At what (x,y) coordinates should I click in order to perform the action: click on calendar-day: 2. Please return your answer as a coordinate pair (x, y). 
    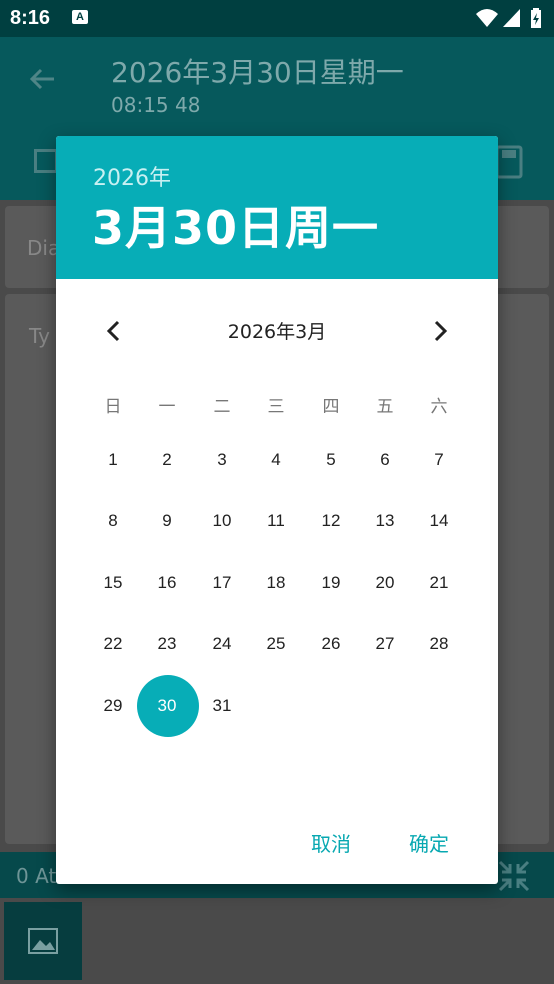
    Looking at the image, I should click on (167, 460).